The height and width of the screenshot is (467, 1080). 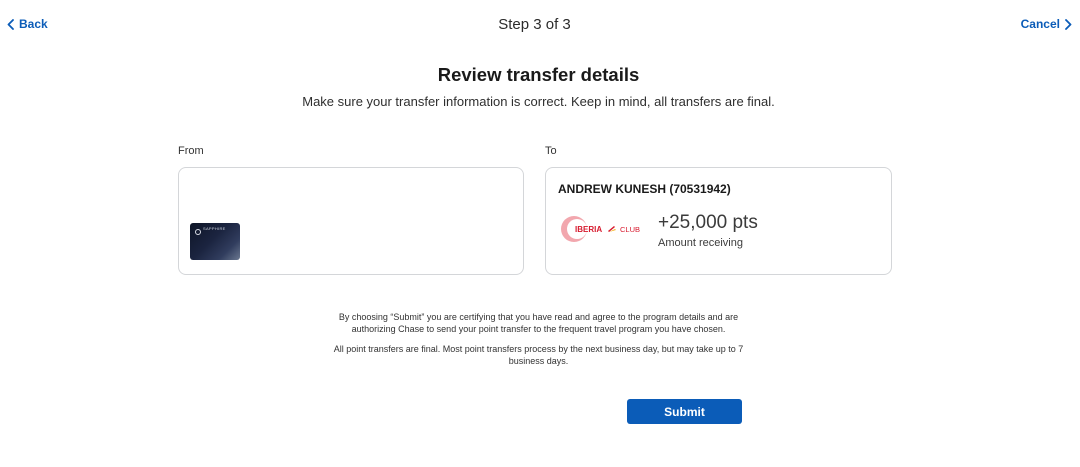 I want to click on top-navigation: Back Step 3 of 3 Cancel, so click(x=540, y=25).